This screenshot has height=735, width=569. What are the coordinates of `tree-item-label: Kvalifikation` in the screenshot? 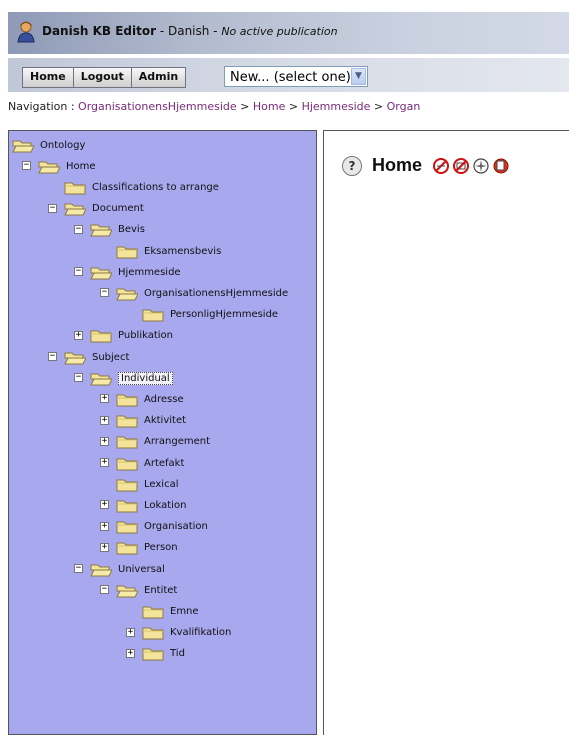 It's located at (200, 632).